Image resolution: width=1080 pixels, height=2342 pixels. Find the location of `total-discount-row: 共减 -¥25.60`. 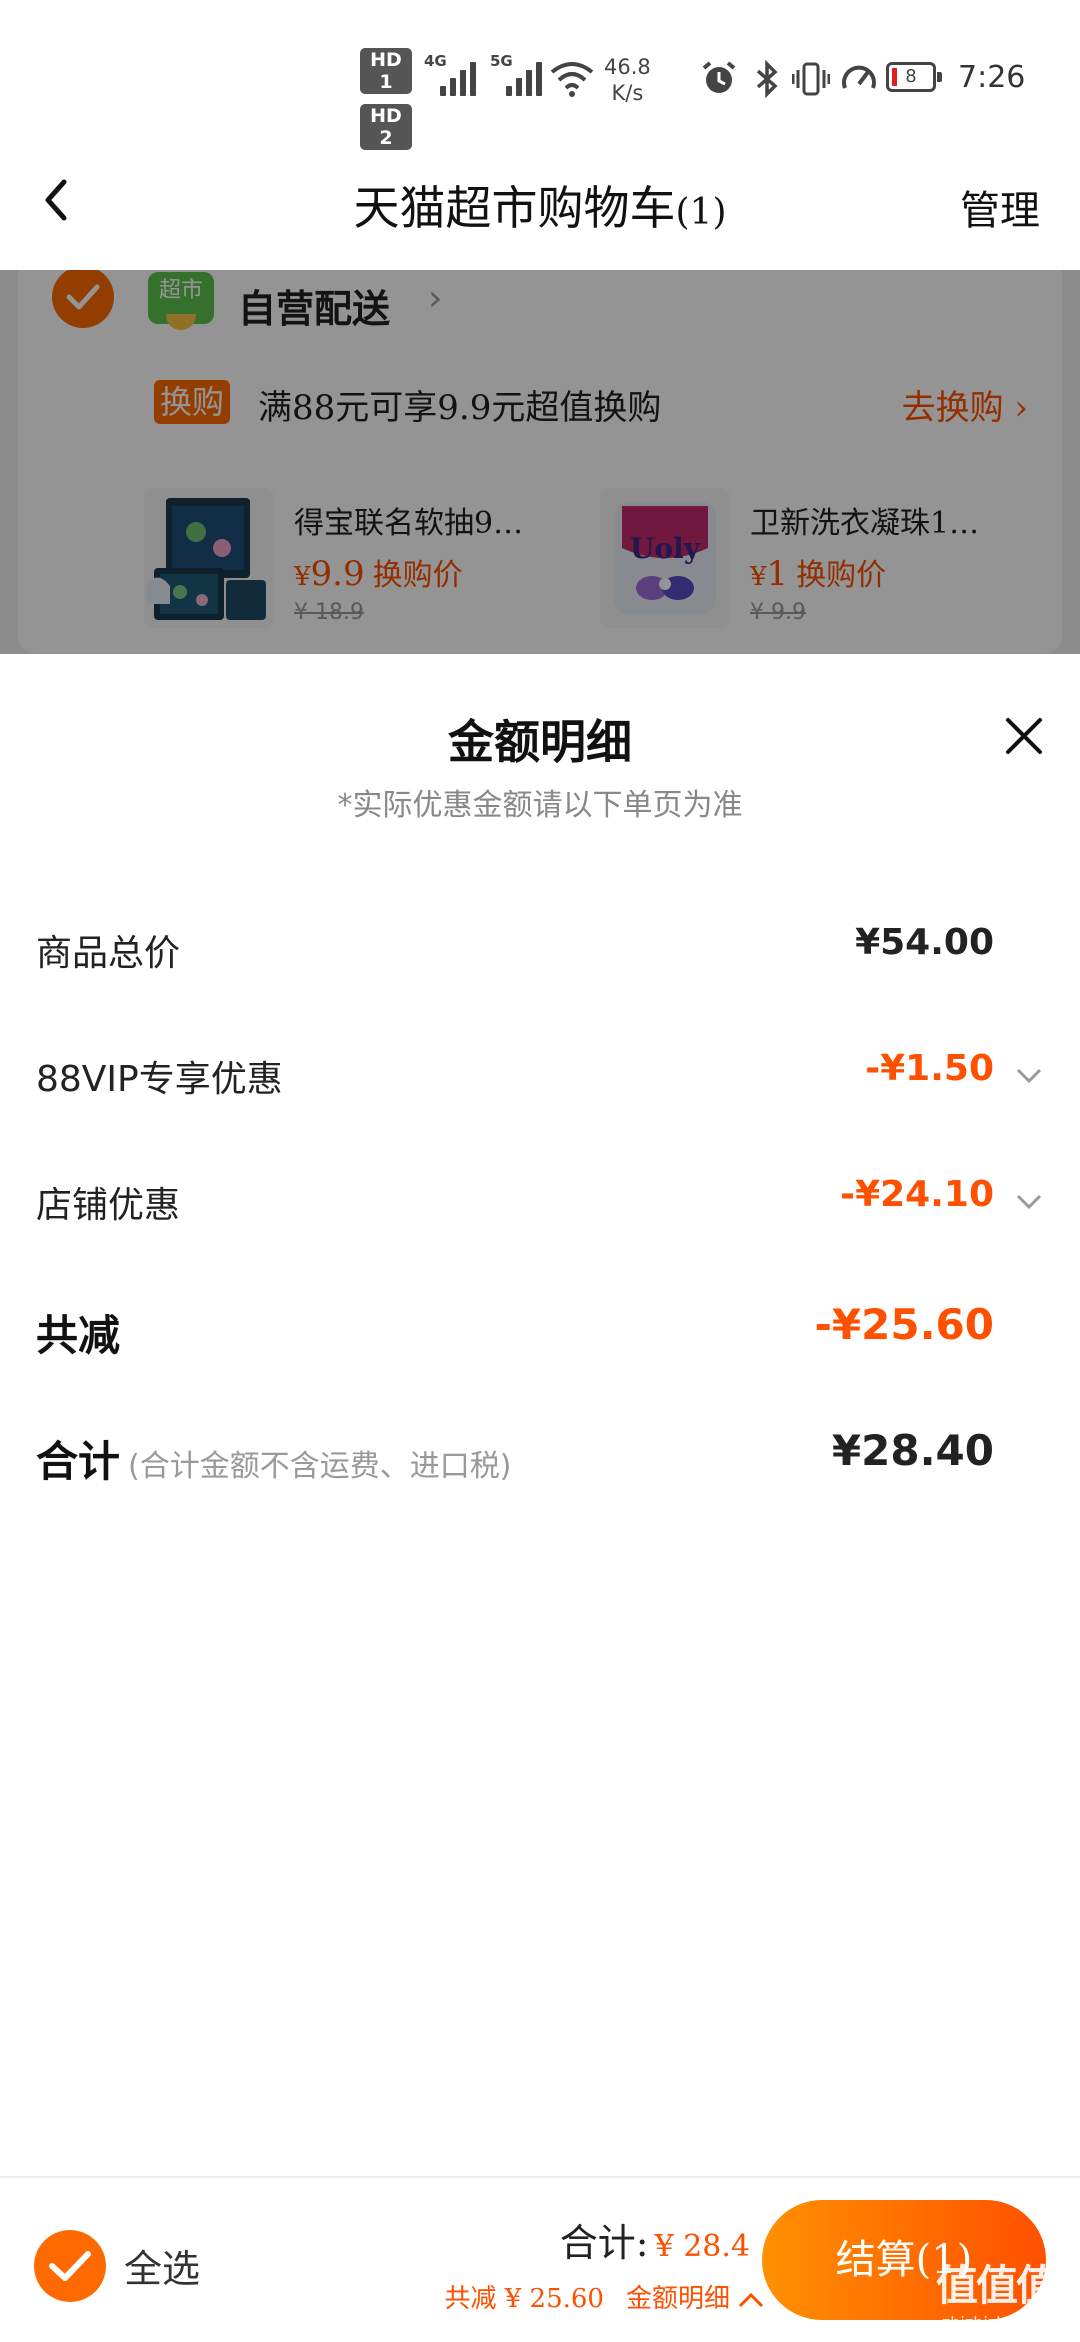

total-discount-row: 共减 -¥25.60 is located at coordinates (540, 1330).